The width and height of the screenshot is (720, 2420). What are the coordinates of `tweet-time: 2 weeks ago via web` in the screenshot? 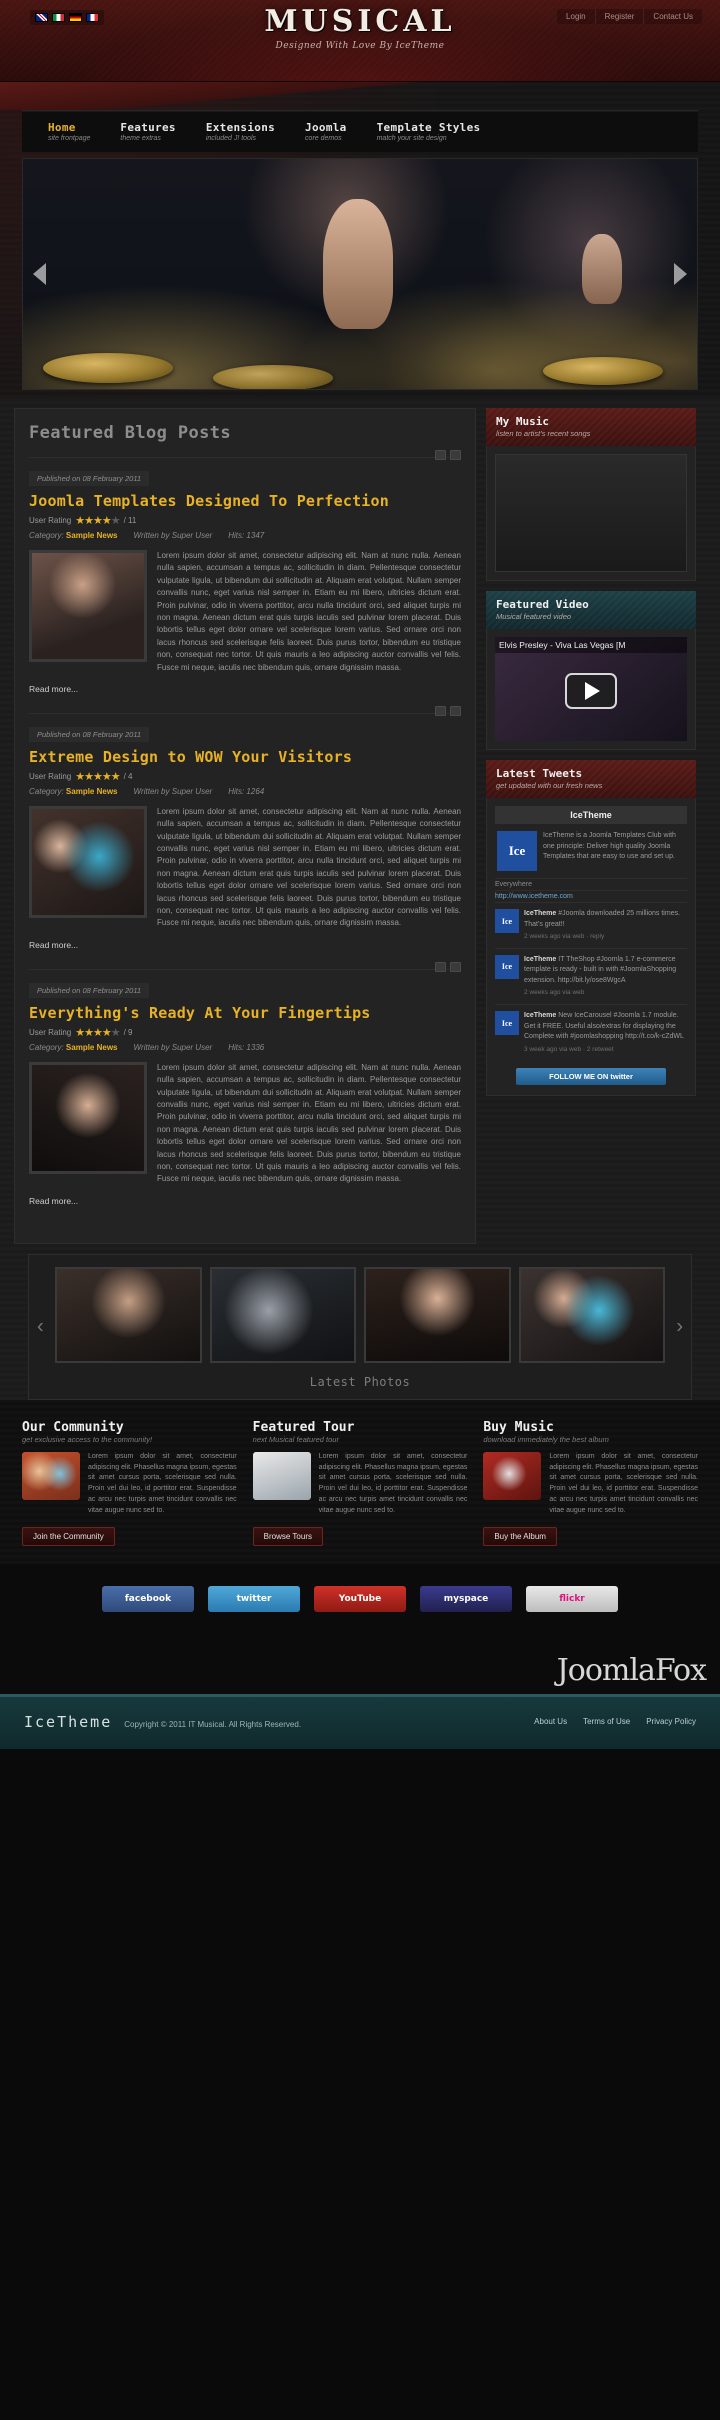 It's located at (554, 993).